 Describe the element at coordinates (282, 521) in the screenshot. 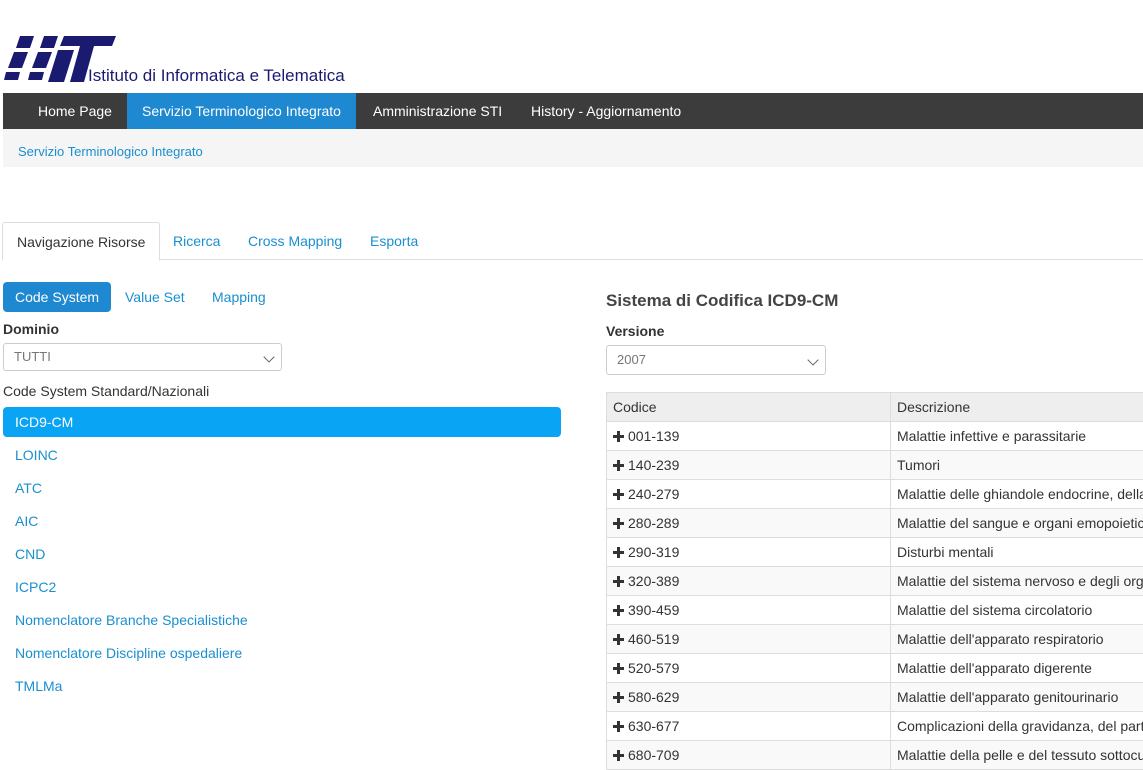

I see `cs-item-aic: AIC` at that location.